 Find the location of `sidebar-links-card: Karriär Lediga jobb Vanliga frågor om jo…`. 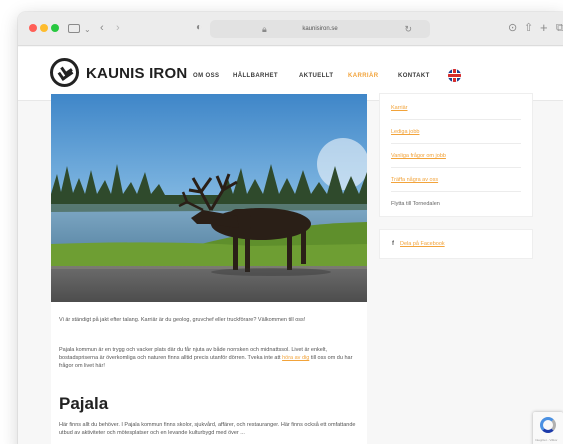

sidebar-links-card: Karriär Lediga jobb Vanliga frågor om jo… is located at coordinates (456, 155).